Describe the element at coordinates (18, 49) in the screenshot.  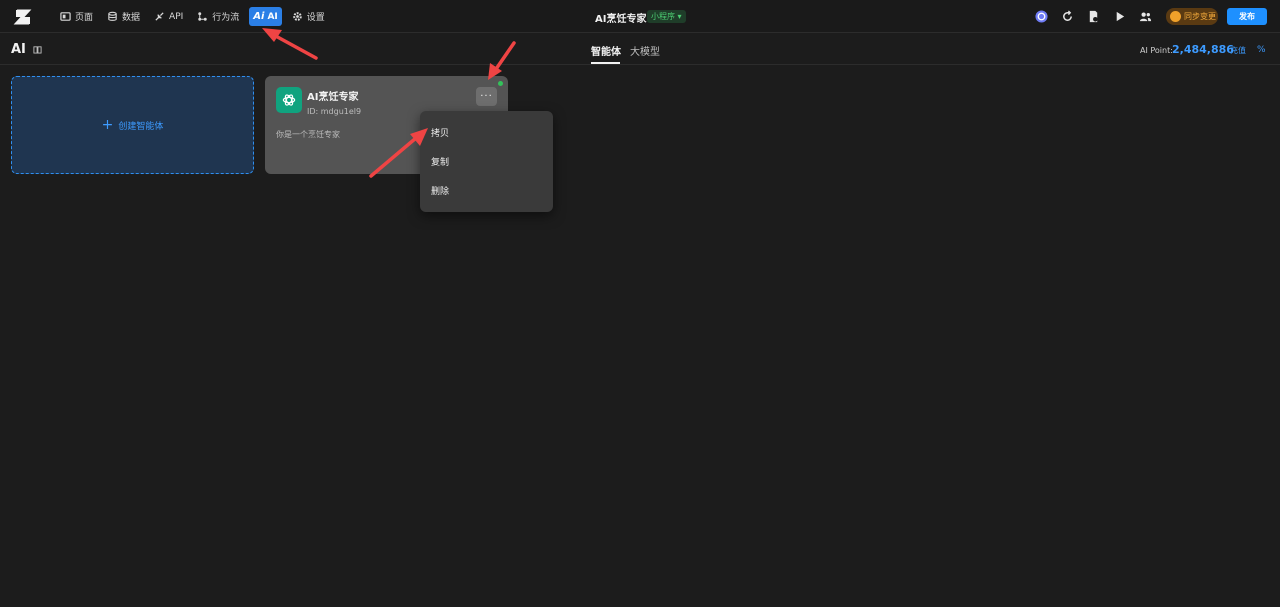
I see `page-title: AI` at that location.